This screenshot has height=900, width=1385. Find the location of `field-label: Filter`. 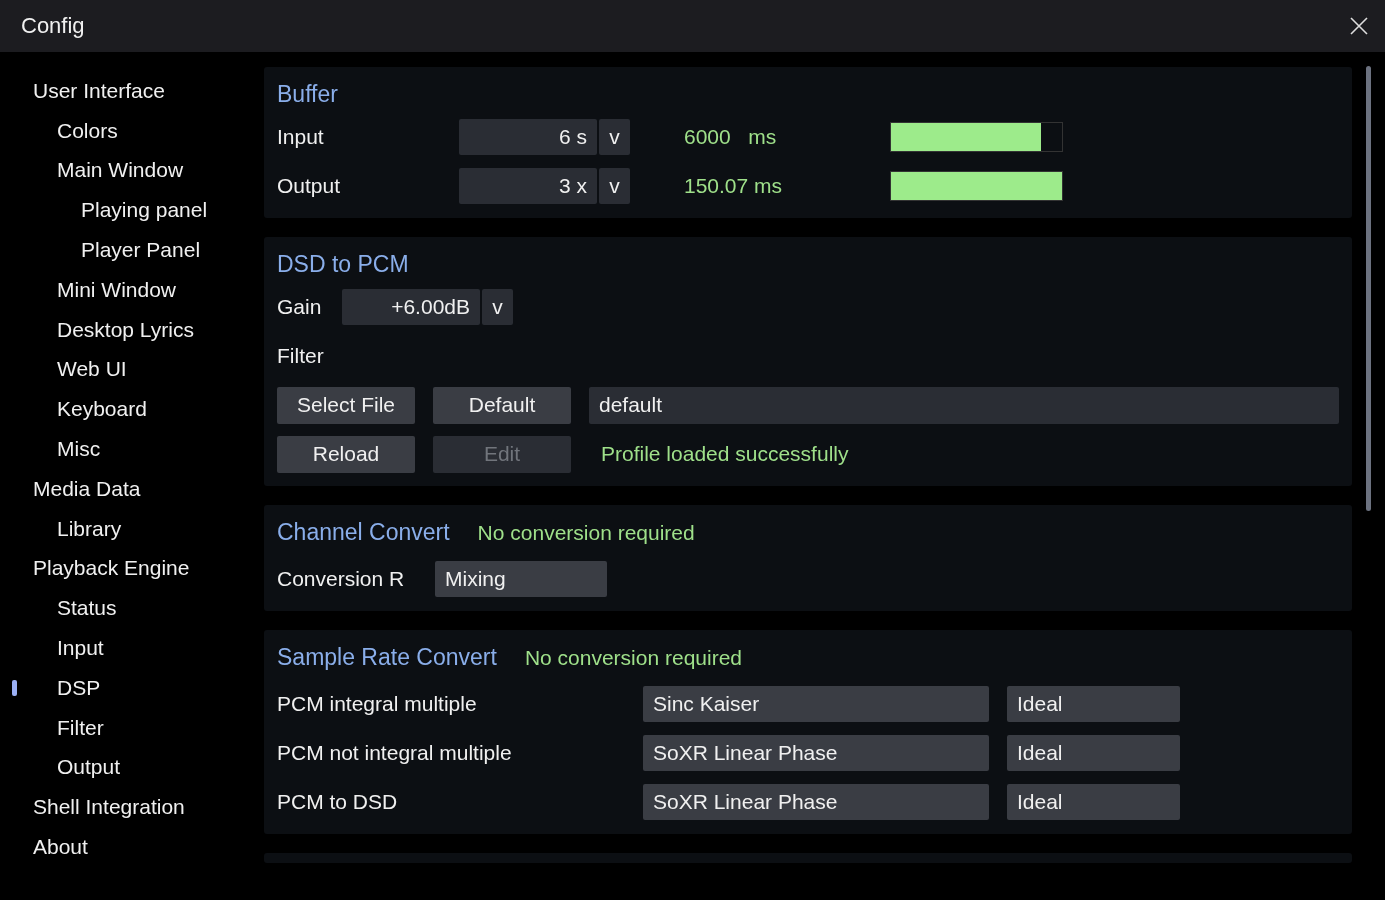

field-label: Filter is located at coordinates (300, 356).